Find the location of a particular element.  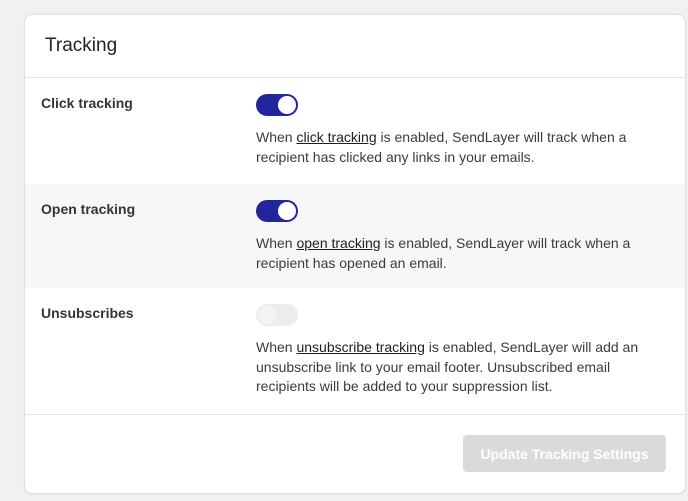

card-title: Tracking is located at coordinates (81, 45).